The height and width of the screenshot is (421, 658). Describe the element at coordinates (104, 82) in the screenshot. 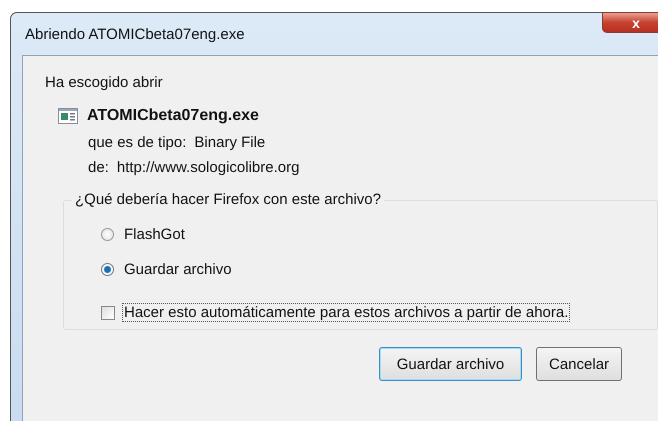

I see `intro-text: Ha escogido abrir` at that location.